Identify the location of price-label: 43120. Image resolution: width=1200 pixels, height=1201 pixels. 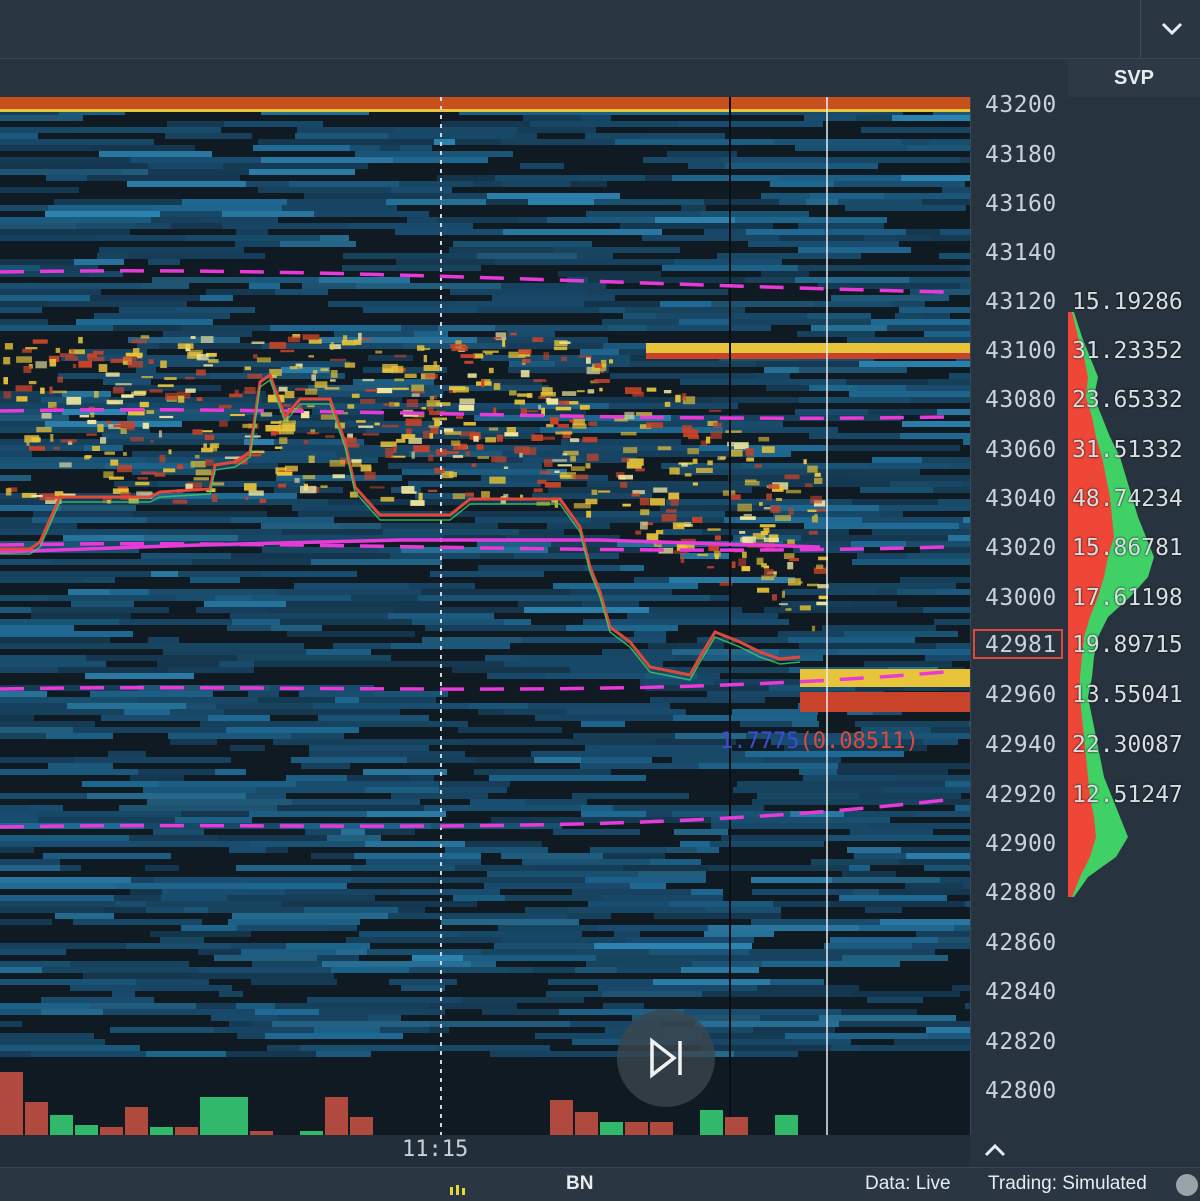
(1021, 302).